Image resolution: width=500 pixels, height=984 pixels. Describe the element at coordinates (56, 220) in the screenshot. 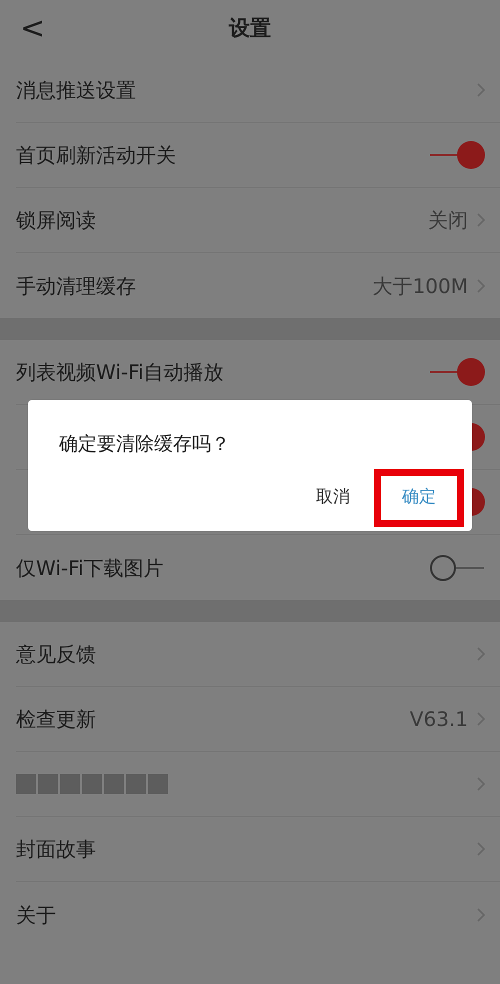

I see `row-label: 锁屏阅读` at that location.